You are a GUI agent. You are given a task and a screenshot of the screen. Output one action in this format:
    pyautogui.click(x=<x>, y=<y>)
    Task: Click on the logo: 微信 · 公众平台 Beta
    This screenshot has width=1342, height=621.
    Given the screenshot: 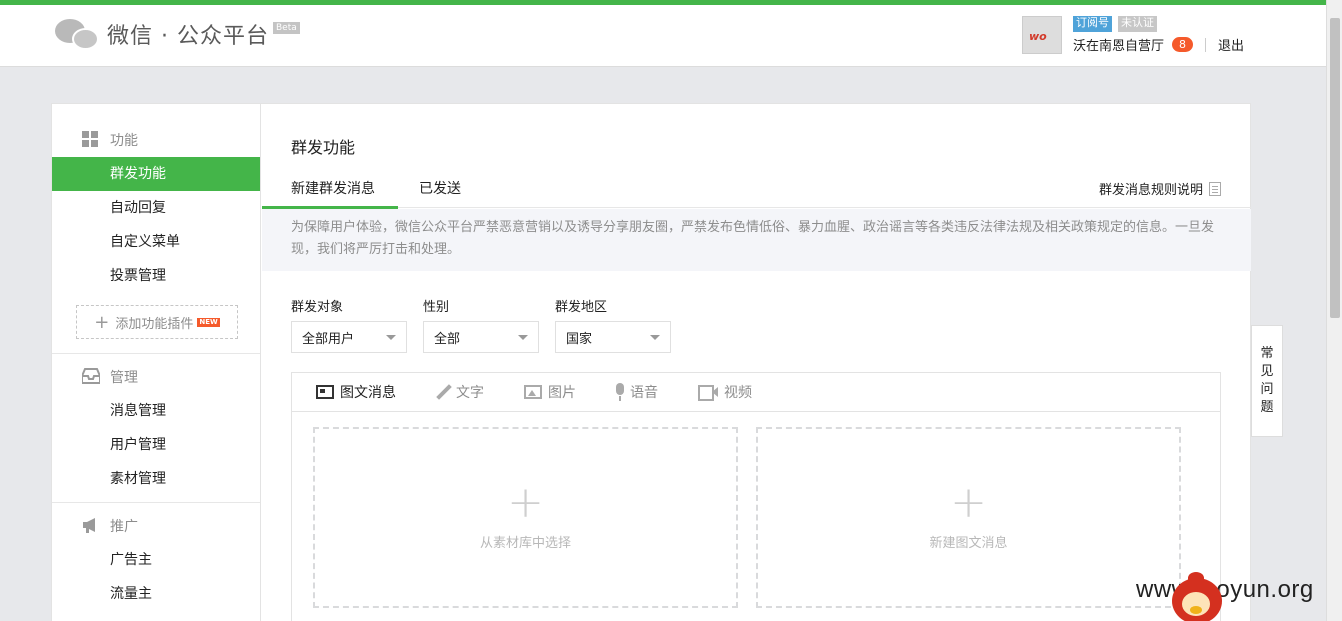 What is the action you would take?
    pyautogui.click(x=177, y=34)
    